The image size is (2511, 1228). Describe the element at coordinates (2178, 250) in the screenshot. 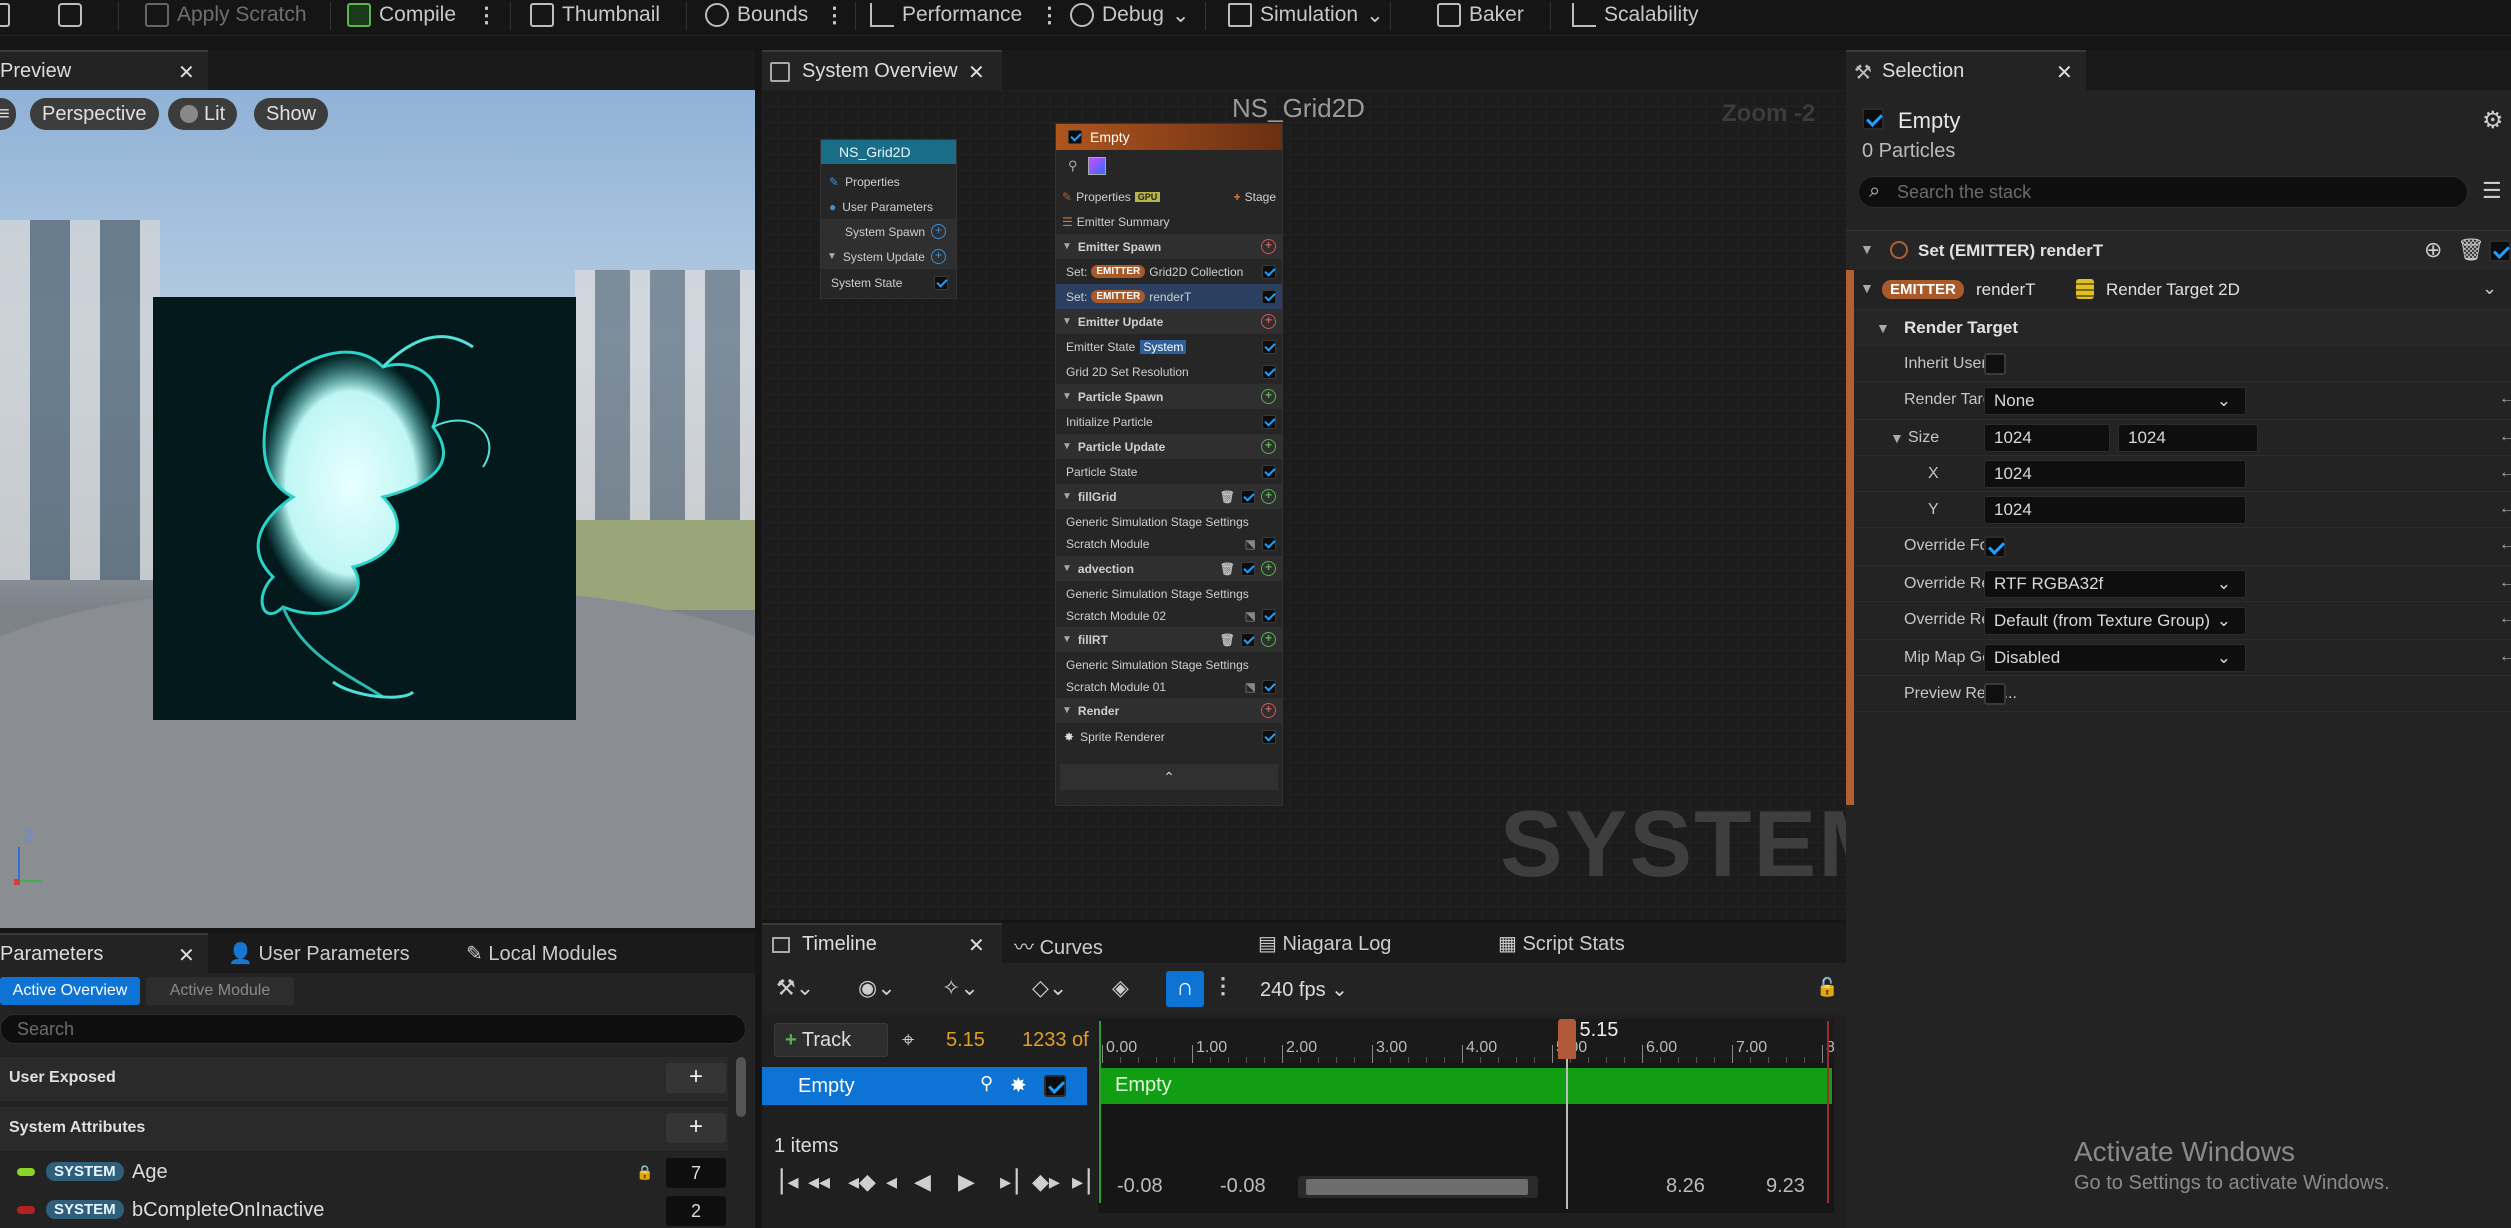

I see `module-header: ▼ Set (EMITTER) renderT ⊕ 🗑` at that location.